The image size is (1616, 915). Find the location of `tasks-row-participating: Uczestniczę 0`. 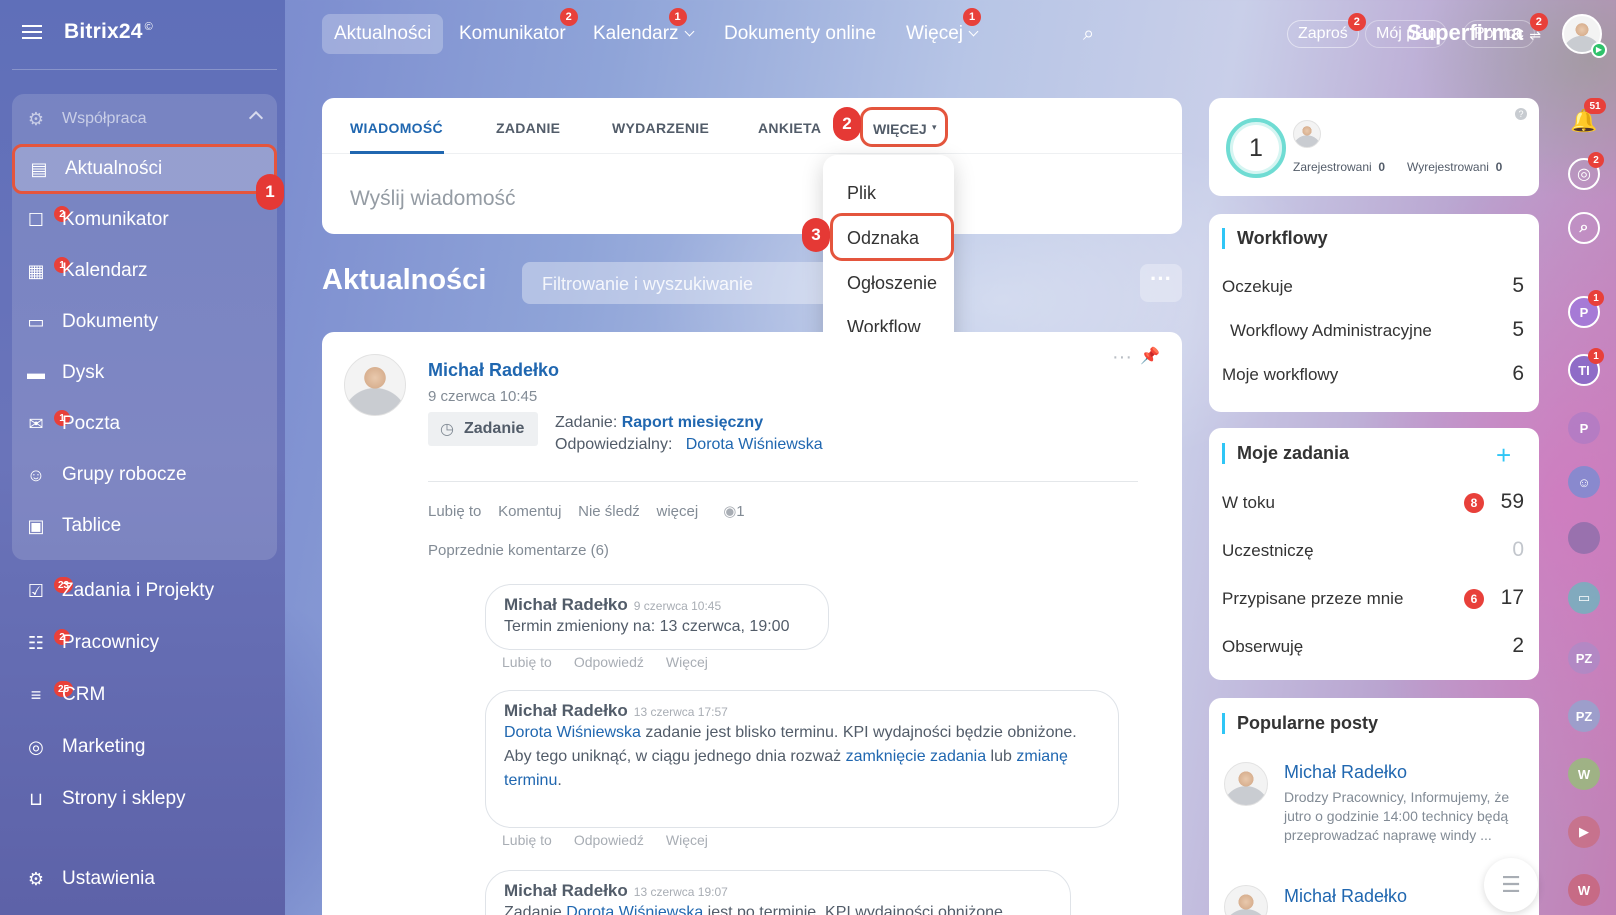

tasks-row-participating: Uczestniczę 0 is located at coordinates (1373, 549).